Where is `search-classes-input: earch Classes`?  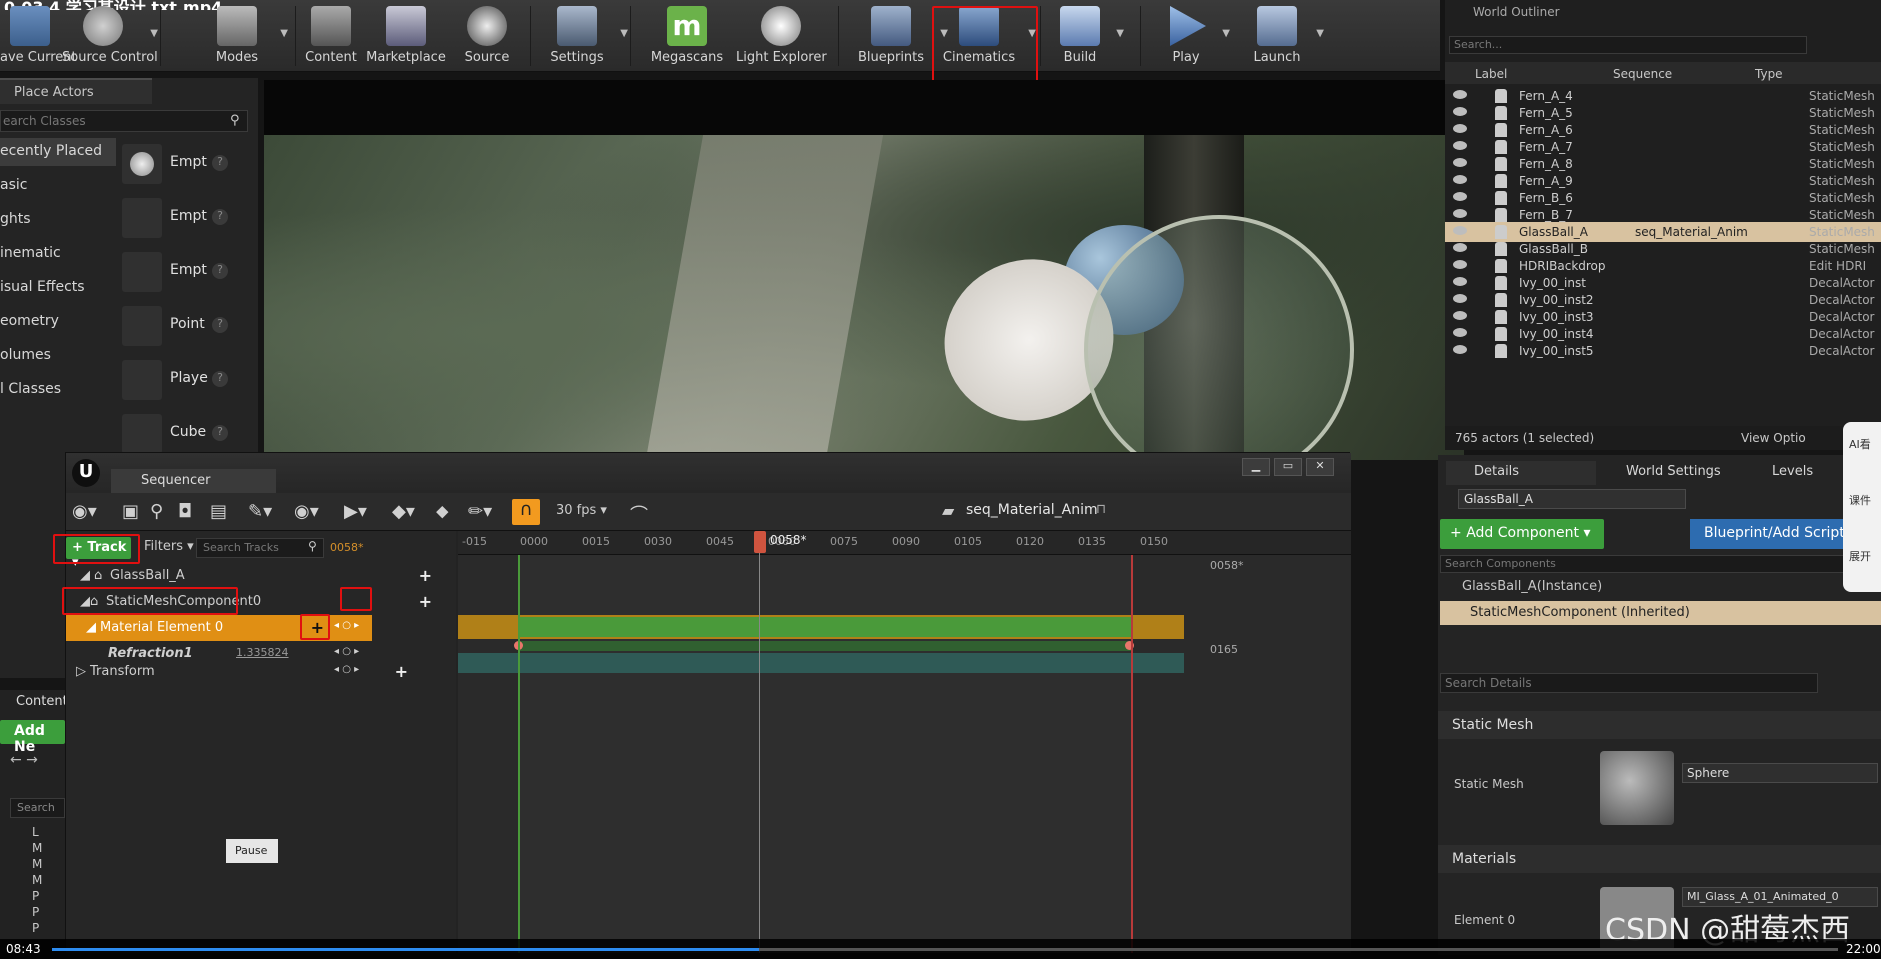
search-classes-input: earch Classes is located at coordinates (124, 121).